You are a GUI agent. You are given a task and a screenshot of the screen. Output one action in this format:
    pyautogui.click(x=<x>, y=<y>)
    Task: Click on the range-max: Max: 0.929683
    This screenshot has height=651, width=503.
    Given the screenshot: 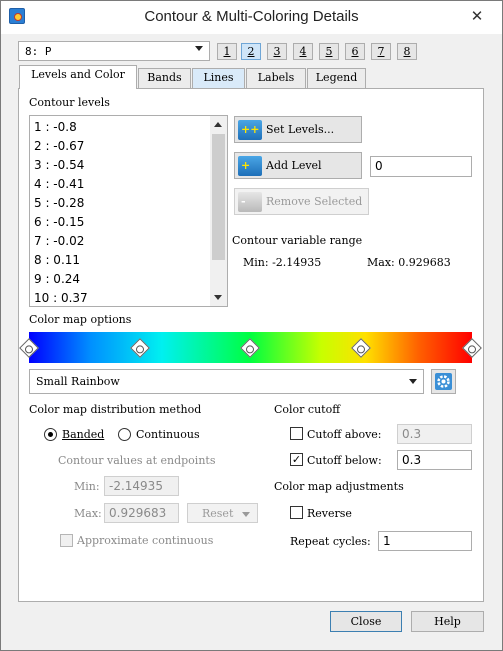 What is the action you would take?
    pyautogui.click(x=409, y=262)
    